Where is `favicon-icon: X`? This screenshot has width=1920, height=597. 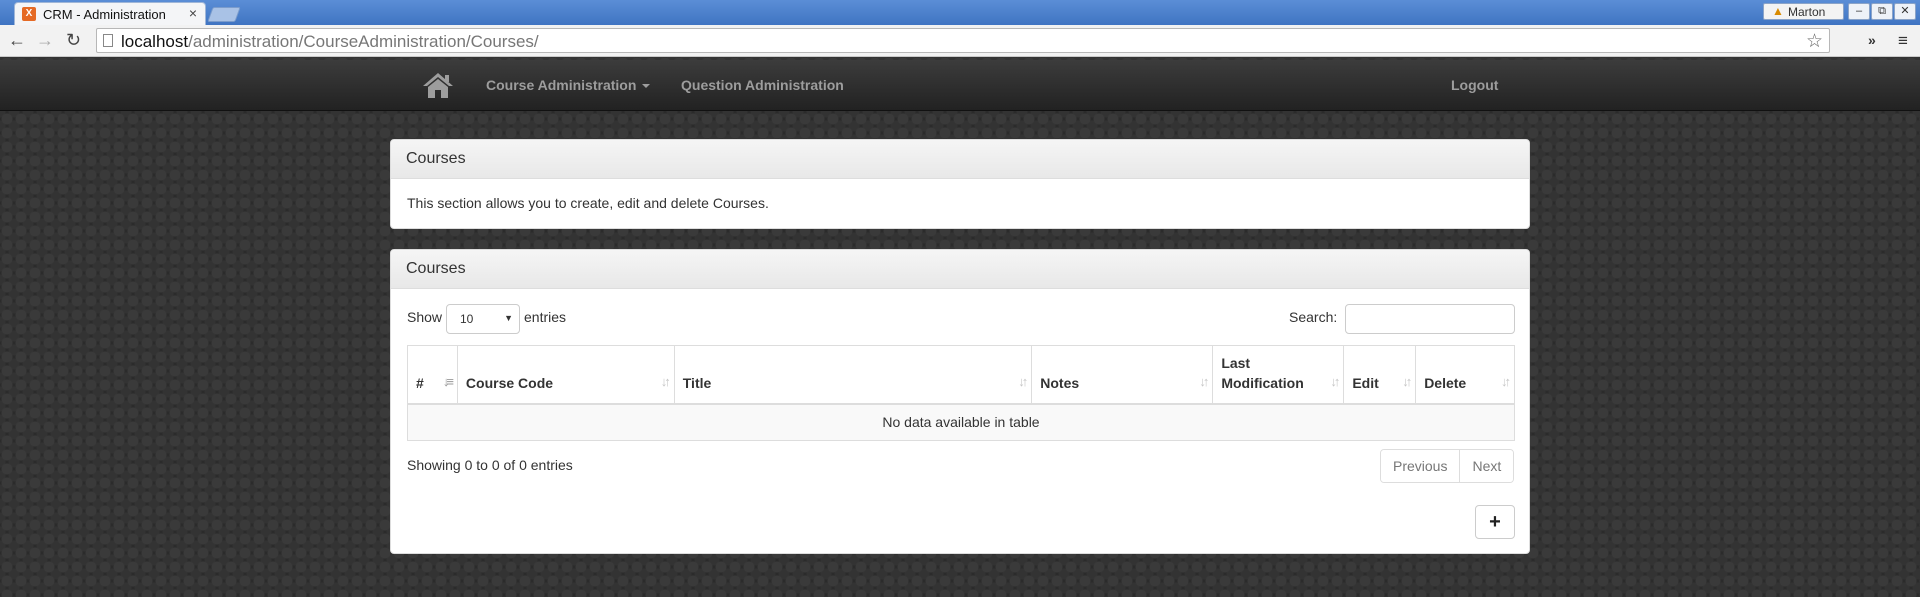
favicon-icon: X is located at coordinates (29, 14).